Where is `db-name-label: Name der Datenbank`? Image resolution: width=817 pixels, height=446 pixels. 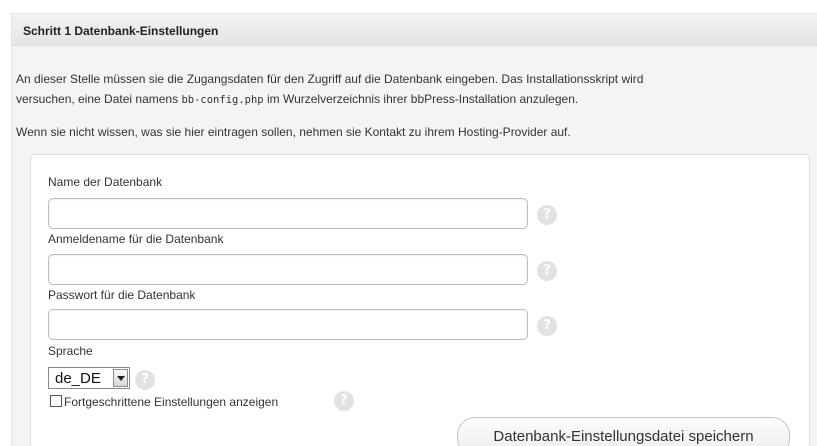 db-name-label: Name der Datenbank is located at coordinates (105, 182).